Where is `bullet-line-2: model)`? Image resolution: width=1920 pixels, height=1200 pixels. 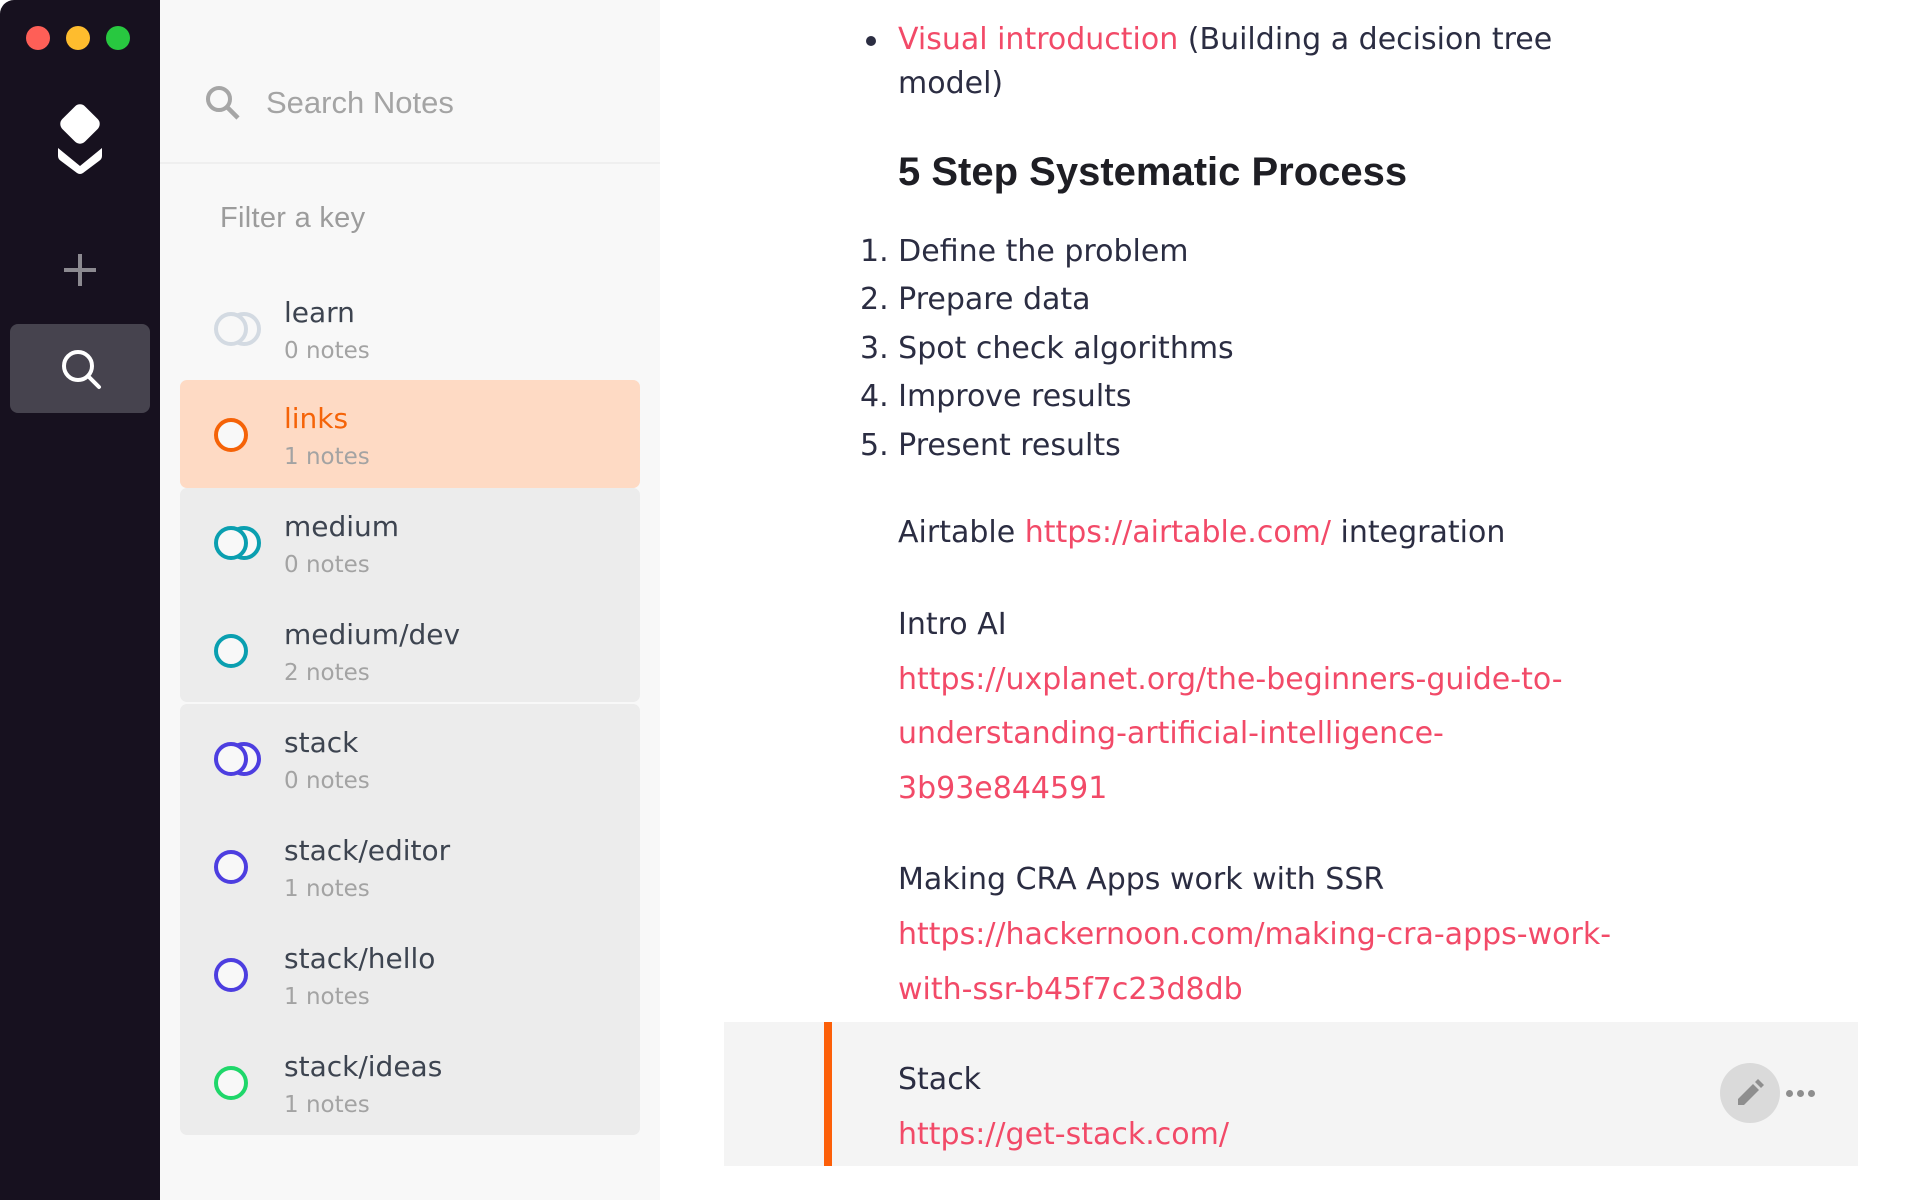
bullet-line-2: model) is located at coordinates (951, 83).